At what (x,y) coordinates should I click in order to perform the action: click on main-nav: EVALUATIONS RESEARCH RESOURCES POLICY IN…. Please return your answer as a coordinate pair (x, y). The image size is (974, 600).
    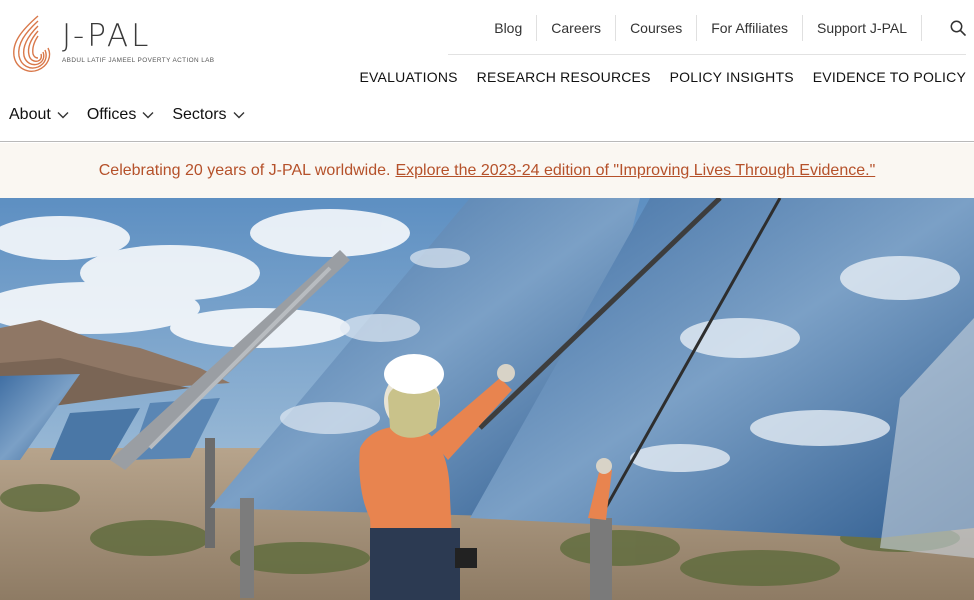
    Looking at the image, I should click on (663, 77).